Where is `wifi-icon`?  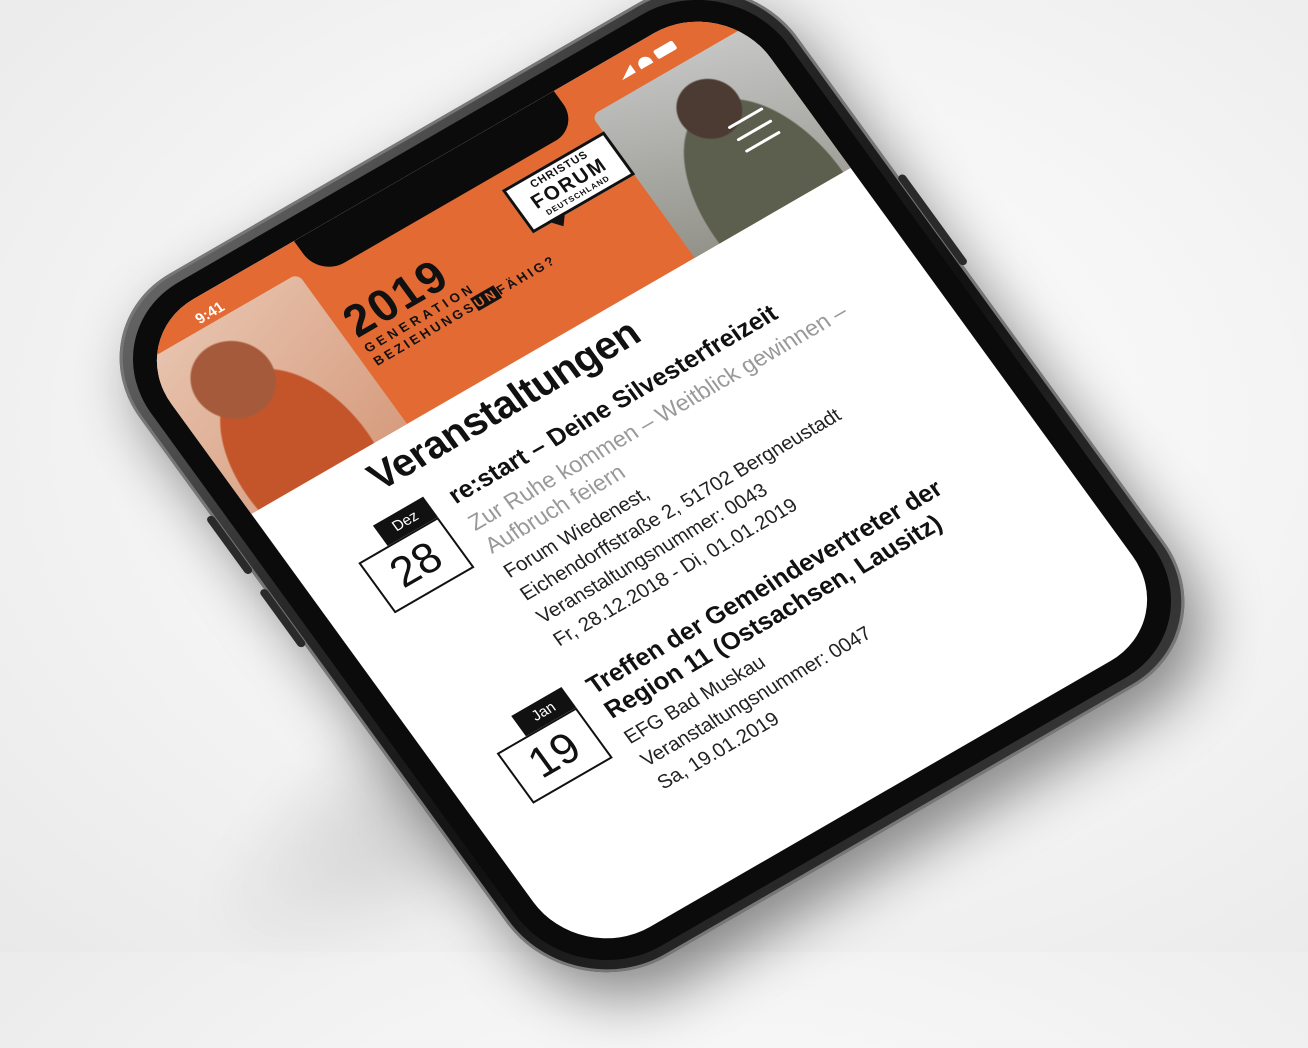
wifi-icon is located at coordinates (644, 62).